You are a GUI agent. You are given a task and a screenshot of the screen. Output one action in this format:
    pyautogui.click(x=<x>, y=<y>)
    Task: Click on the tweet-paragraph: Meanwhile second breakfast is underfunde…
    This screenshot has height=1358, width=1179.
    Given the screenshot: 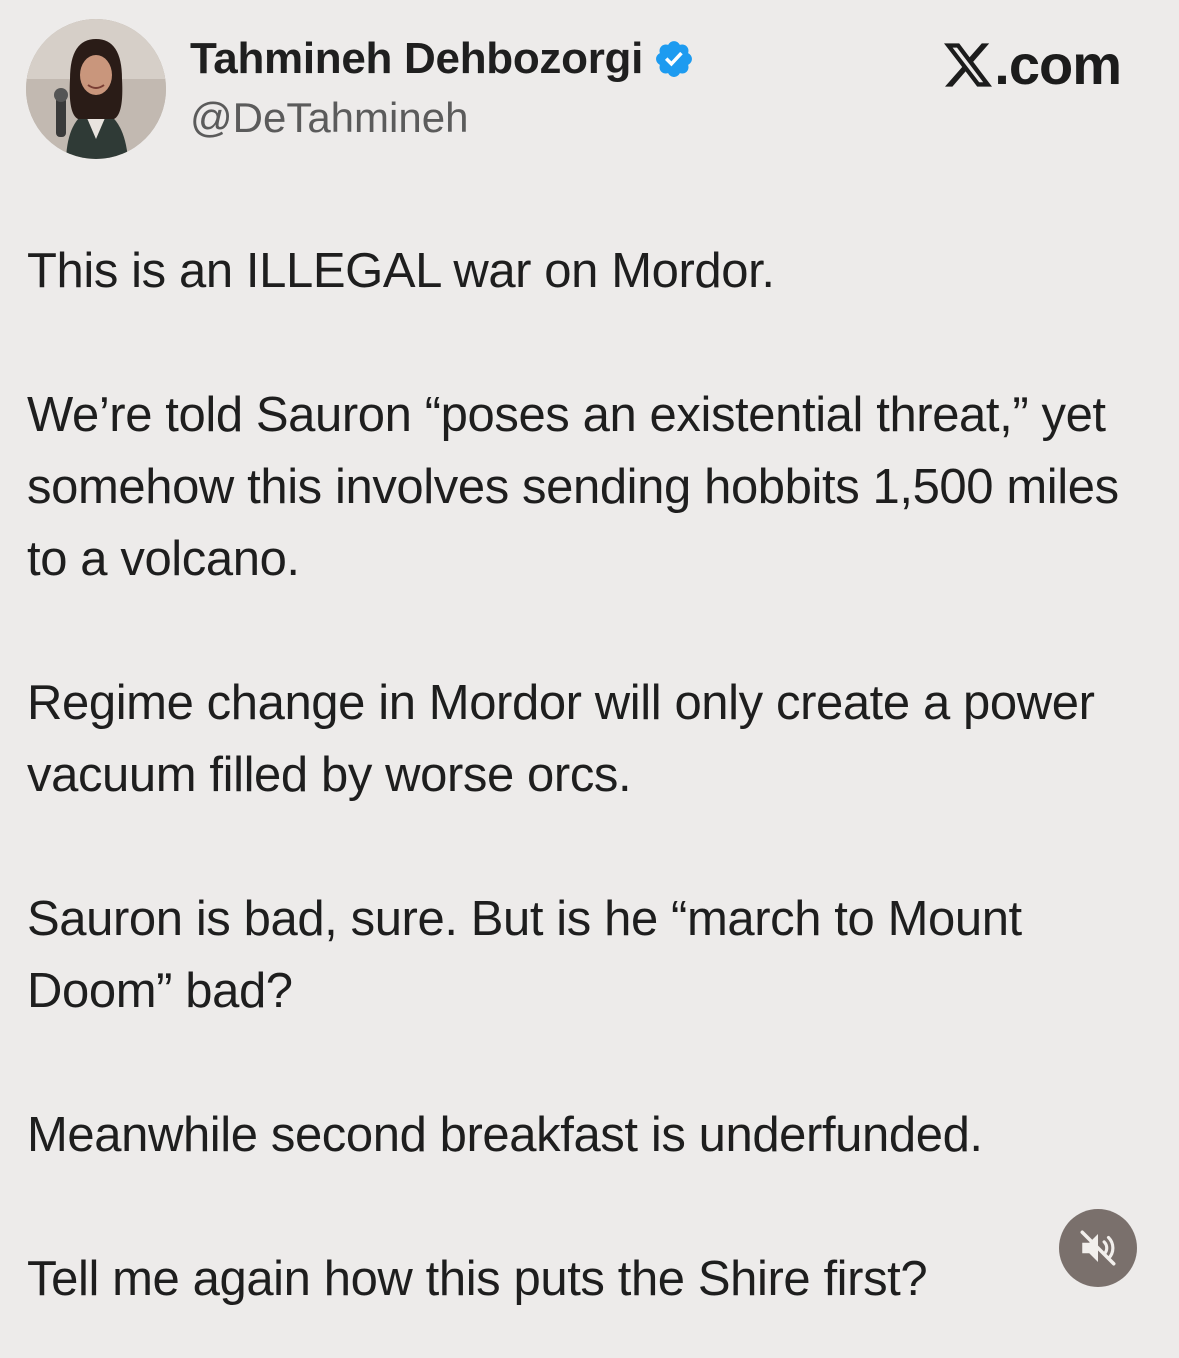 What is the action you would take?
    pyautogui.click(x=505, y=1135)
    